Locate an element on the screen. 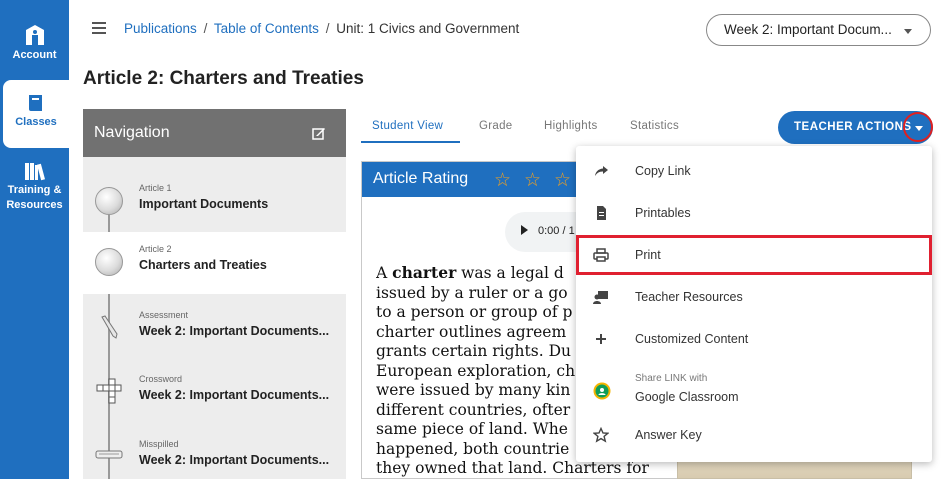 This screenshot has width=947, height=479. nav-item-name: Important Documents is located at coordinates (204, 204).